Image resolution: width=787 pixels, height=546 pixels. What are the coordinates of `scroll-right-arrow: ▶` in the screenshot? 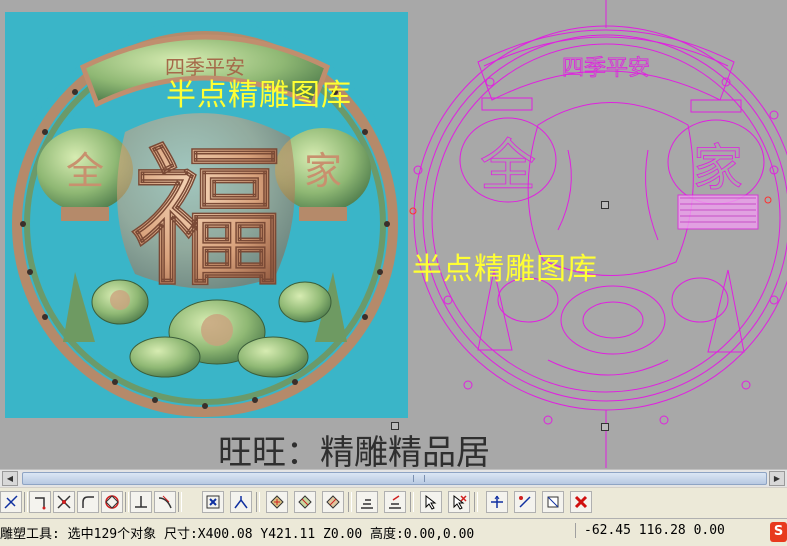 It's located at (777, 478).